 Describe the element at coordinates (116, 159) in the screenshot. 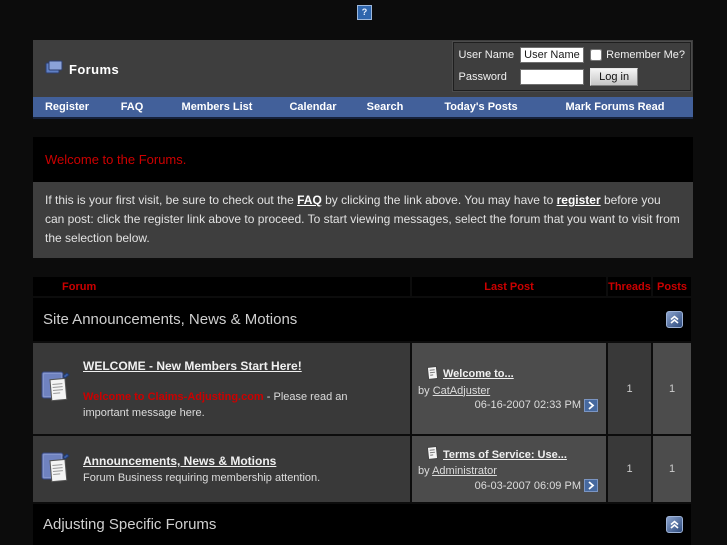

I see `welcome-title: Welcome to the Forums.` at that location.